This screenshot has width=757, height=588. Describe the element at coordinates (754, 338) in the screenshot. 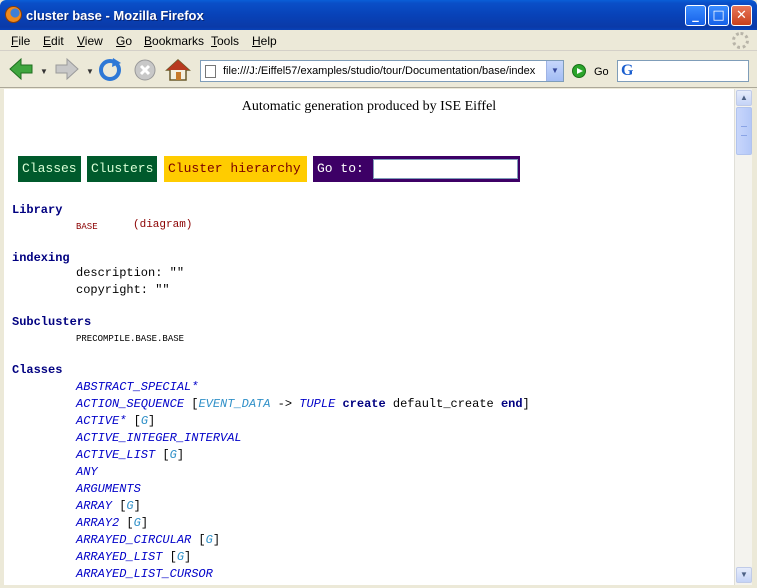

I see `window-border` at that location.